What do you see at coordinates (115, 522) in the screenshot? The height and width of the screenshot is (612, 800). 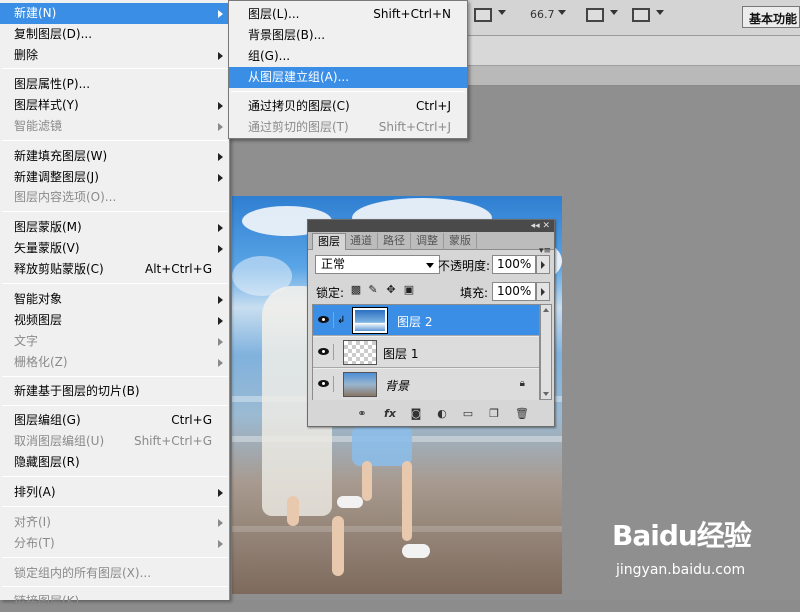 I see `menu-item-align: 对齐(I)` at bounding box center [115, 522].